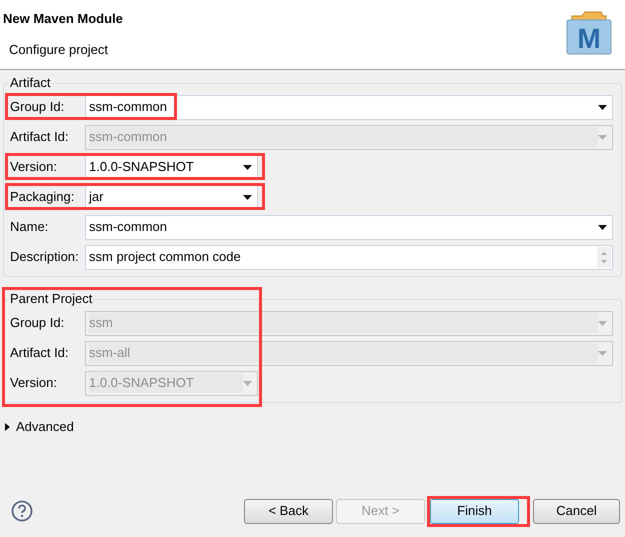 The height and width of the screenshot is (537, 625). Describe the element at coordinates (43, 197) in the screenshot. I see `field-label: Packaging:` at that location.